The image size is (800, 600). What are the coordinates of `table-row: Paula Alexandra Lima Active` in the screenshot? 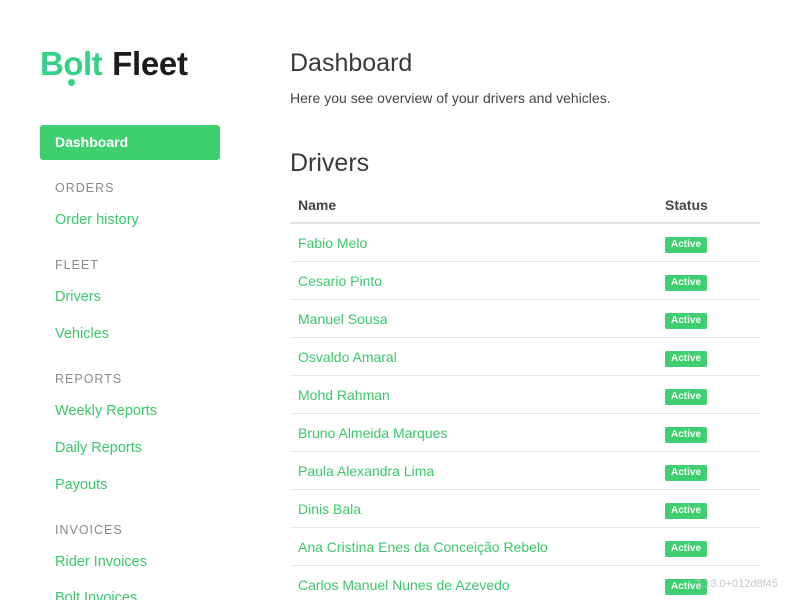 It's located at (525, 471).